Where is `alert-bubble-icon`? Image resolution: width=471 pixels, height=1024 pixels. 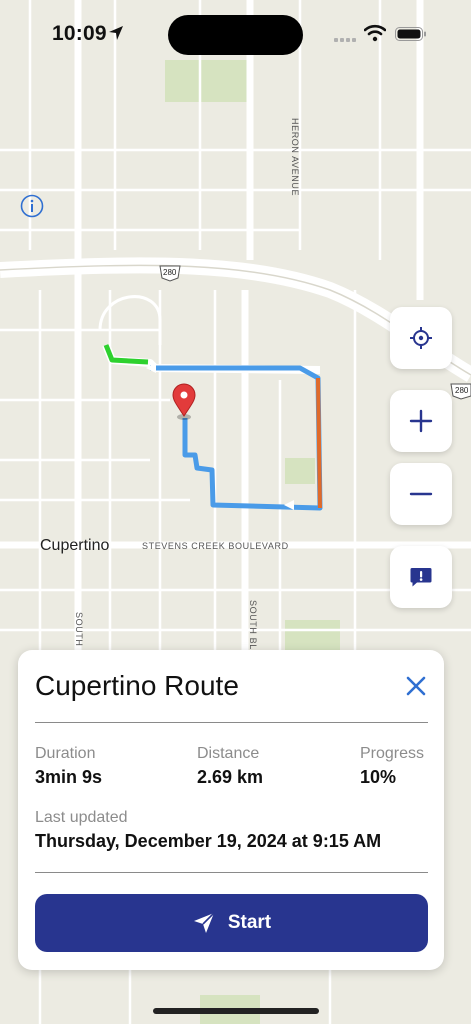 alert-bubble-icon is located at coordinates (421, 577).